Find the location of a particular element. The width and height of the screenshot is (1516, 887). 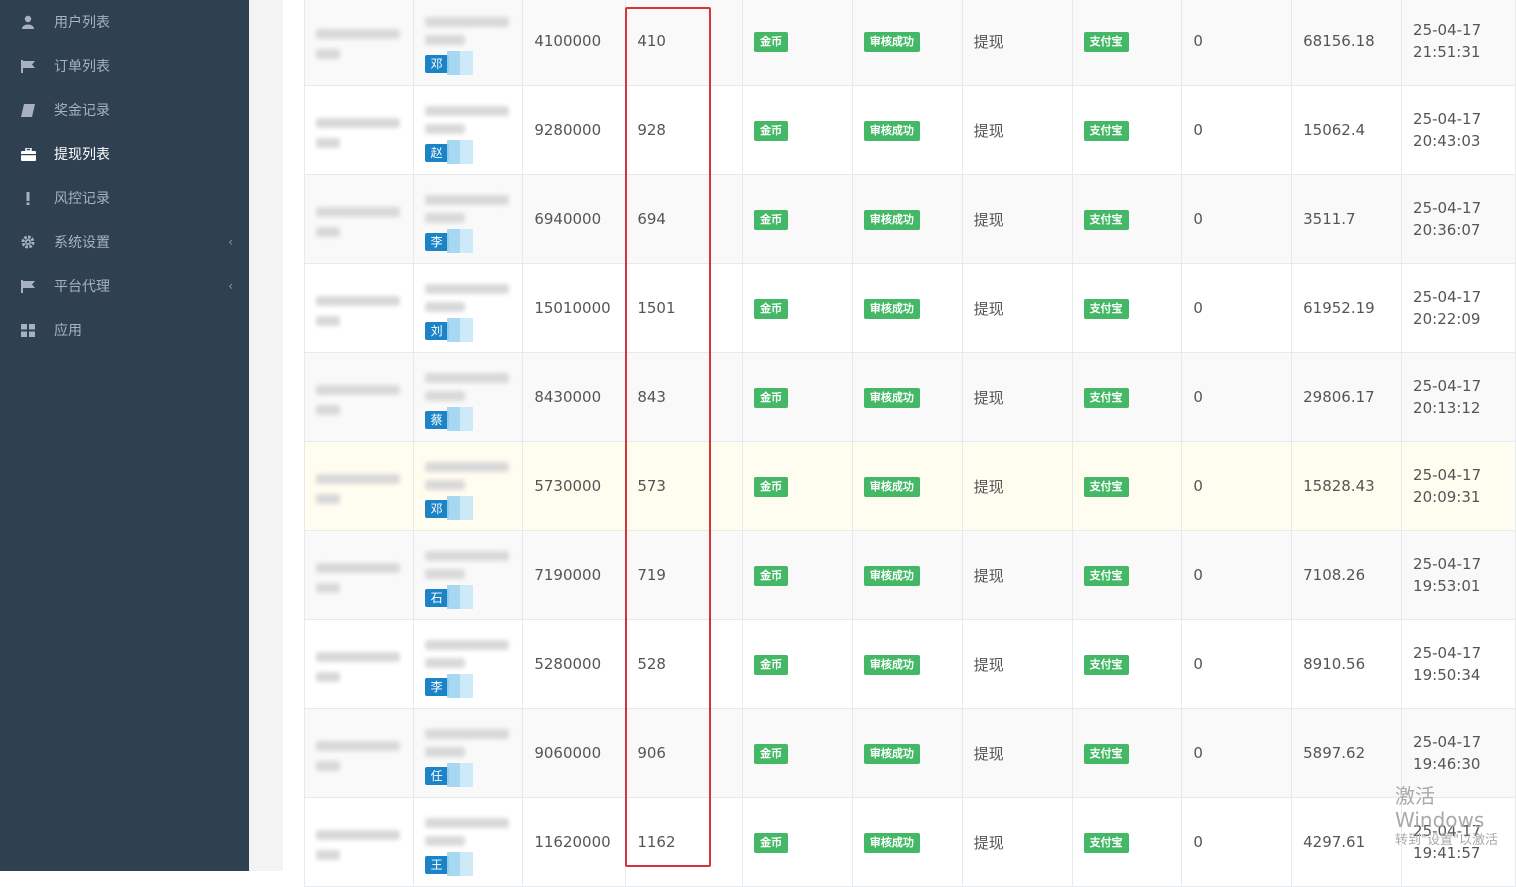

amount-cell: 8430000 is located at coordinates (574, 397).